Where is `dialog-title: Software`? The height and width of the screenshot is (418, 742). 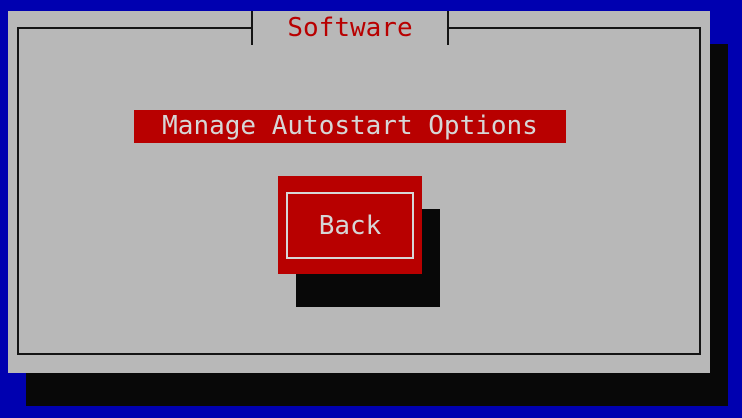
dialog-title: Software is located at coordinates (350, 28).